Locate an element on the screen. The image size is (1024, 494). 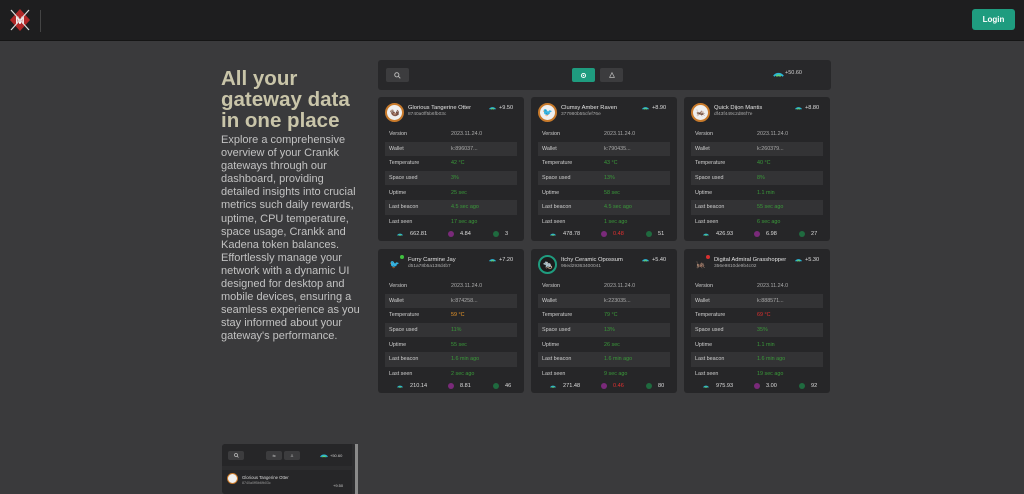
mobile-grid-button: ⇆ is located at coordinates (274, 455).